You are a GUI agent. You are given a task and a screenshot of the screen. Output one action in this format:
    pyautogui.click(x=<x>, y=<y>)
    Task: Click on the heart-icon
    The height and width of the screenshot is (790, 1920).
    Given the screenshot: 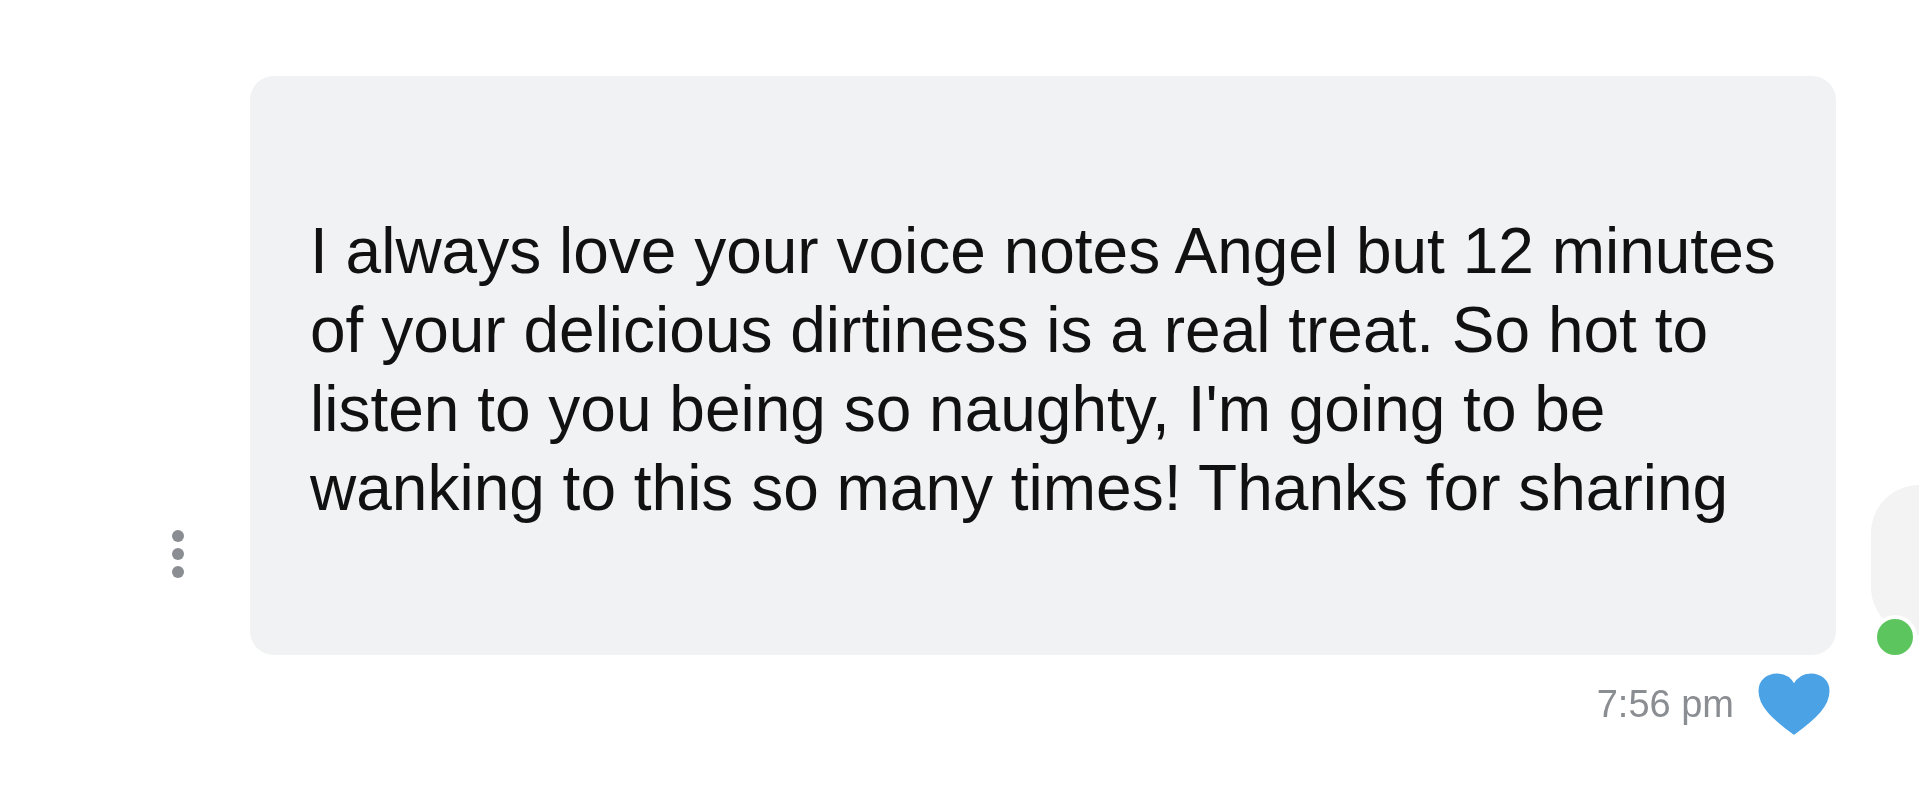 What is the action you would take?
    pyautogui.click(x=1794, y=704)
    